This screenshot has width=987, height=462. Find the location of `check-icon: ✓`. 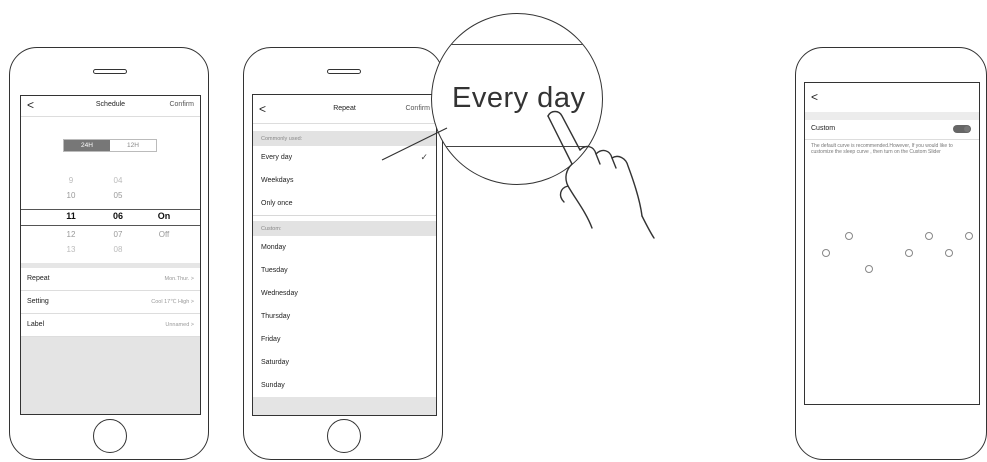

check-icon: ✓ is located at coordinates (424, 157).